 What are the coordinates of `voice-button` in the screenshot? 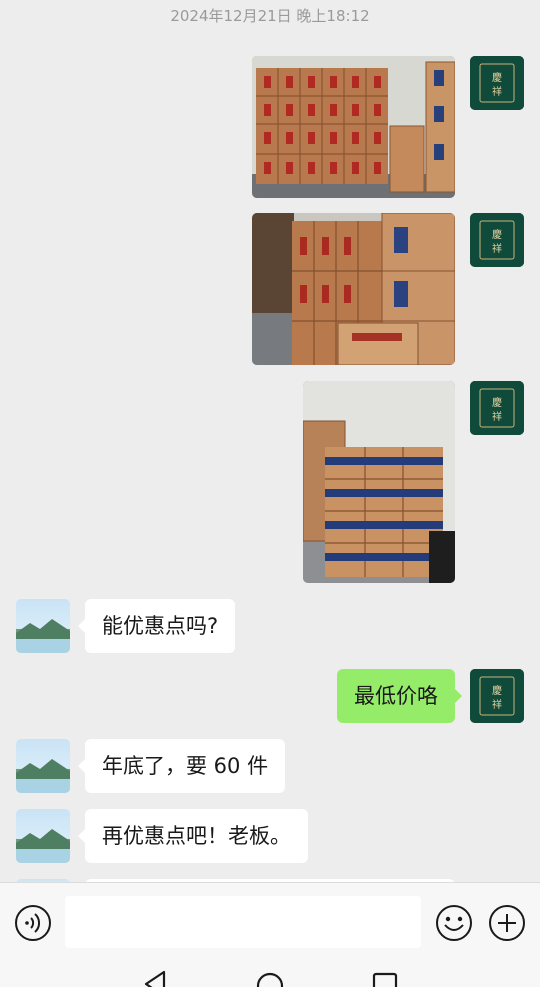 It's located at (33, 923).